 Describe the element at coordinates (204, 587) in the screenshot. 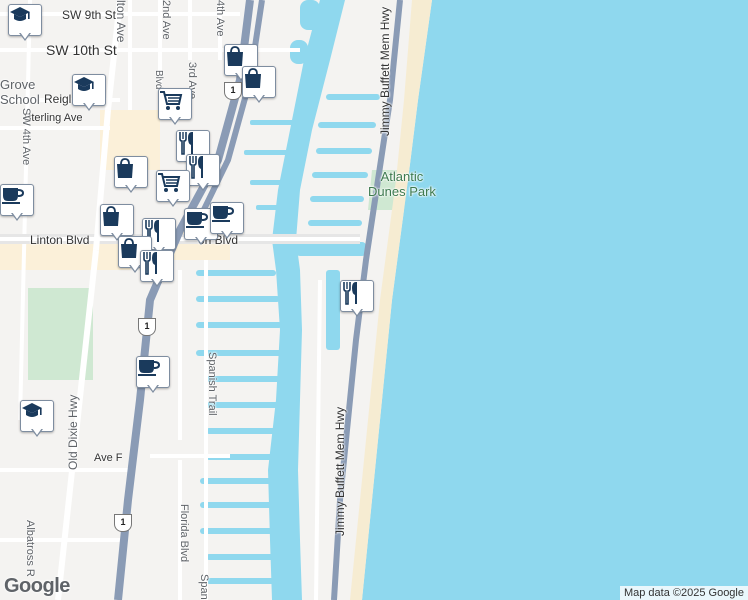

I see `label-spanish-trail-south: Span` at that location.